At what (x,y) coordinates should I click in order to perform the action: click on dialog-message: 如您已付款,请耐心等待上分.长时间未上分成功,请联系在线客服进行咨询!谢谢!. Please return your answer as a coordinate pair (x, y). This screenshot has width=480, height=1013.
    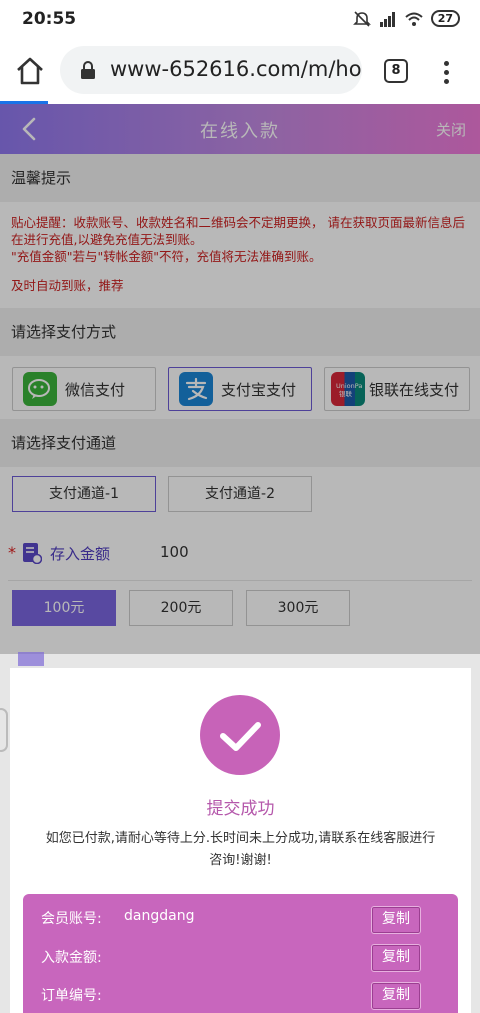
    Looking at the image, I should click on (240, 849).